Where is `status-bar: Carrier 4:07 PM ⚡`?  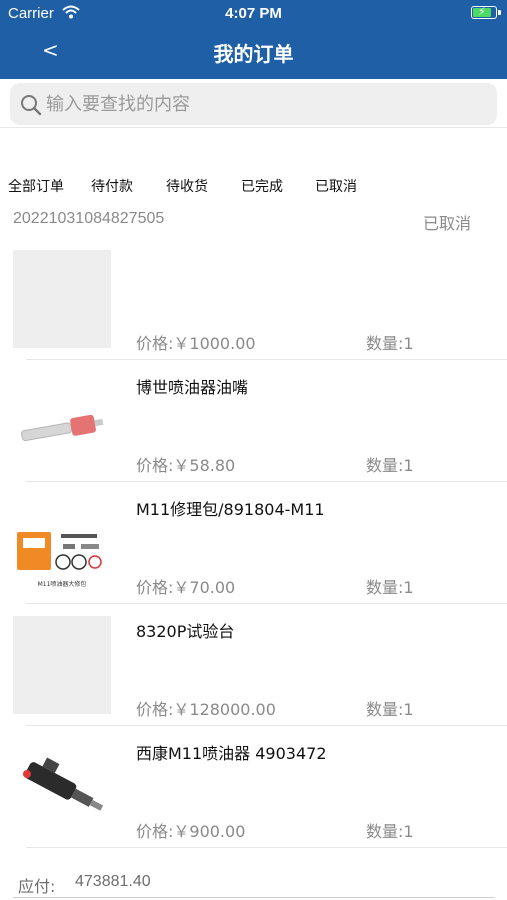
status-bar: Carrier 4:07 PM ⚡ is located at coordinates (253, 14).